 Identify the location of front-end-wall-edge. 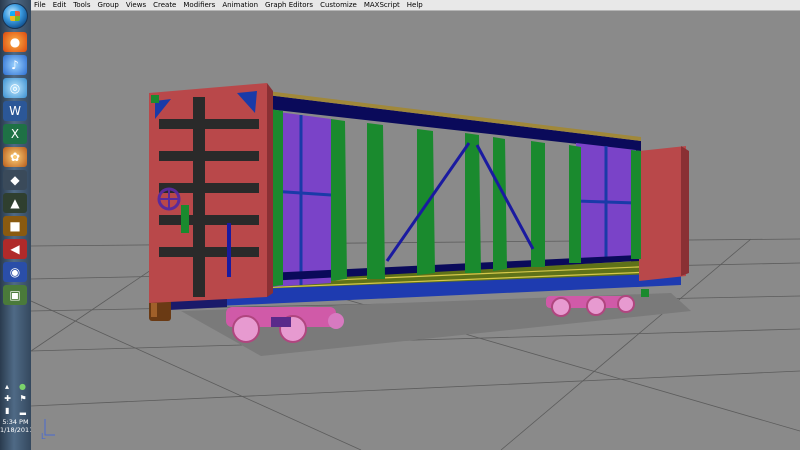
(270, 190).